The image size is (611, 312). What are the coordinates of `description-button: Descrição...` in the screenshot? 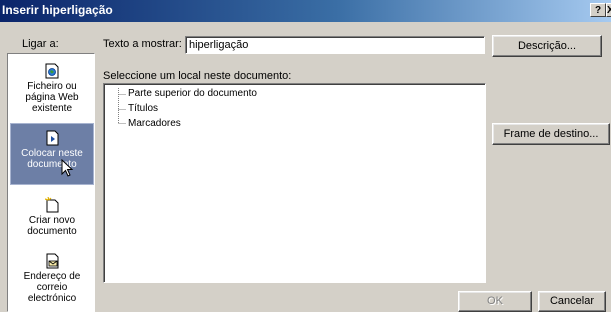 It's located at (547, 46).